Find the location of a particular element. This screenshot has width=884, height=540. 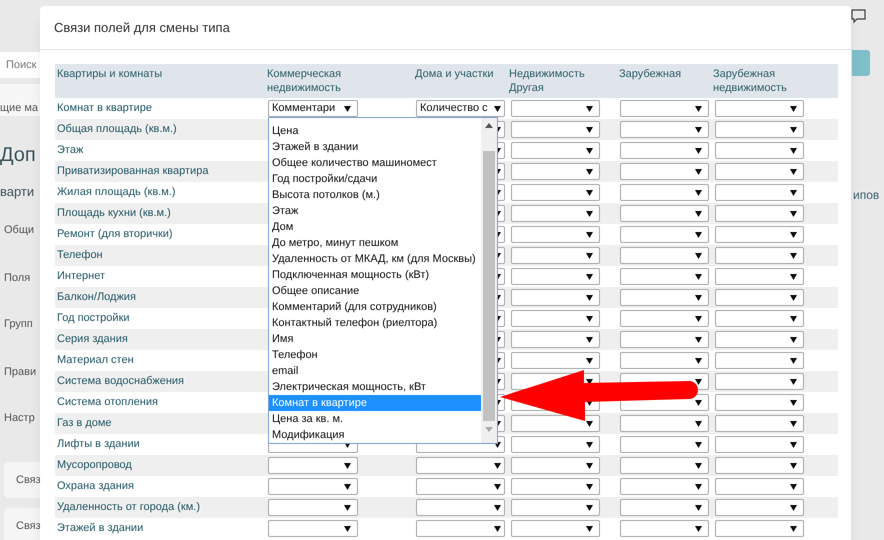

row-label: Лифты в здании is located at coordinates (98, 444).